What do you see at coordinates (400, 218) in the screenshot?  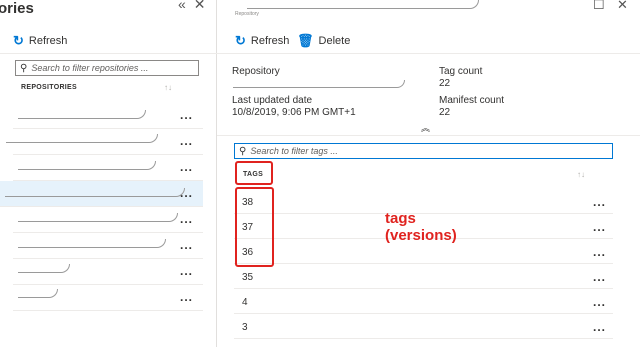 I see `annotation-line-1: tags` at bounding box center [400, 218].